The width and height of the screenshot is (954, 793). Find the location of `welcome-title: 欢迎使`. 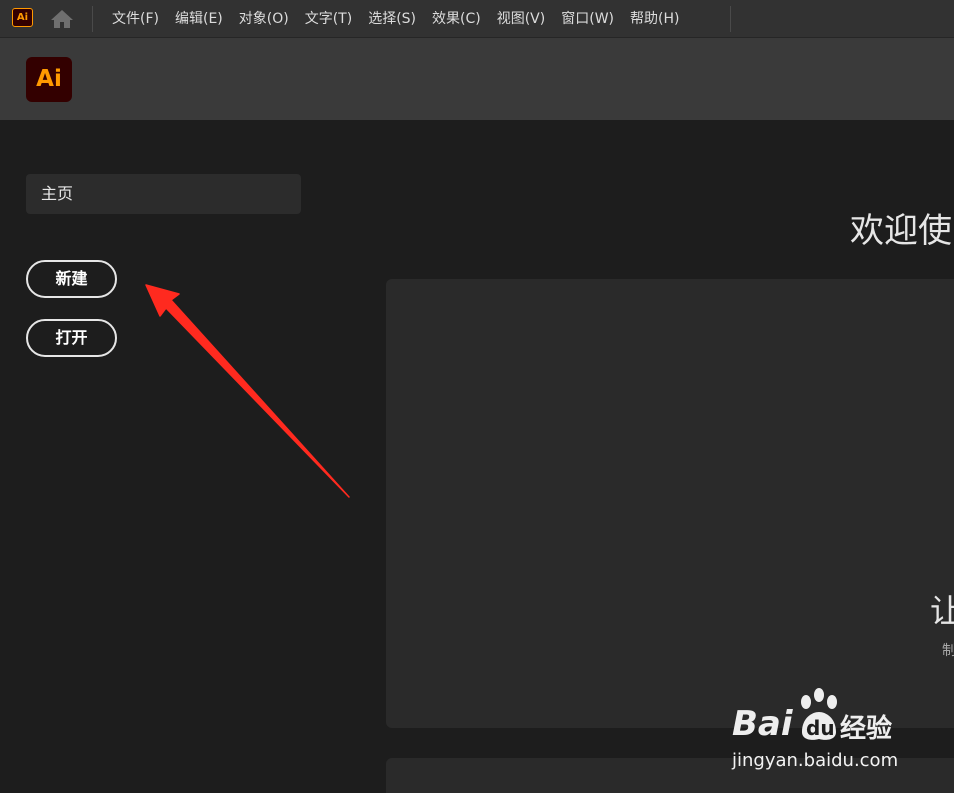

welcome-title: 欢迎使 is located at coordinates (901, 231).